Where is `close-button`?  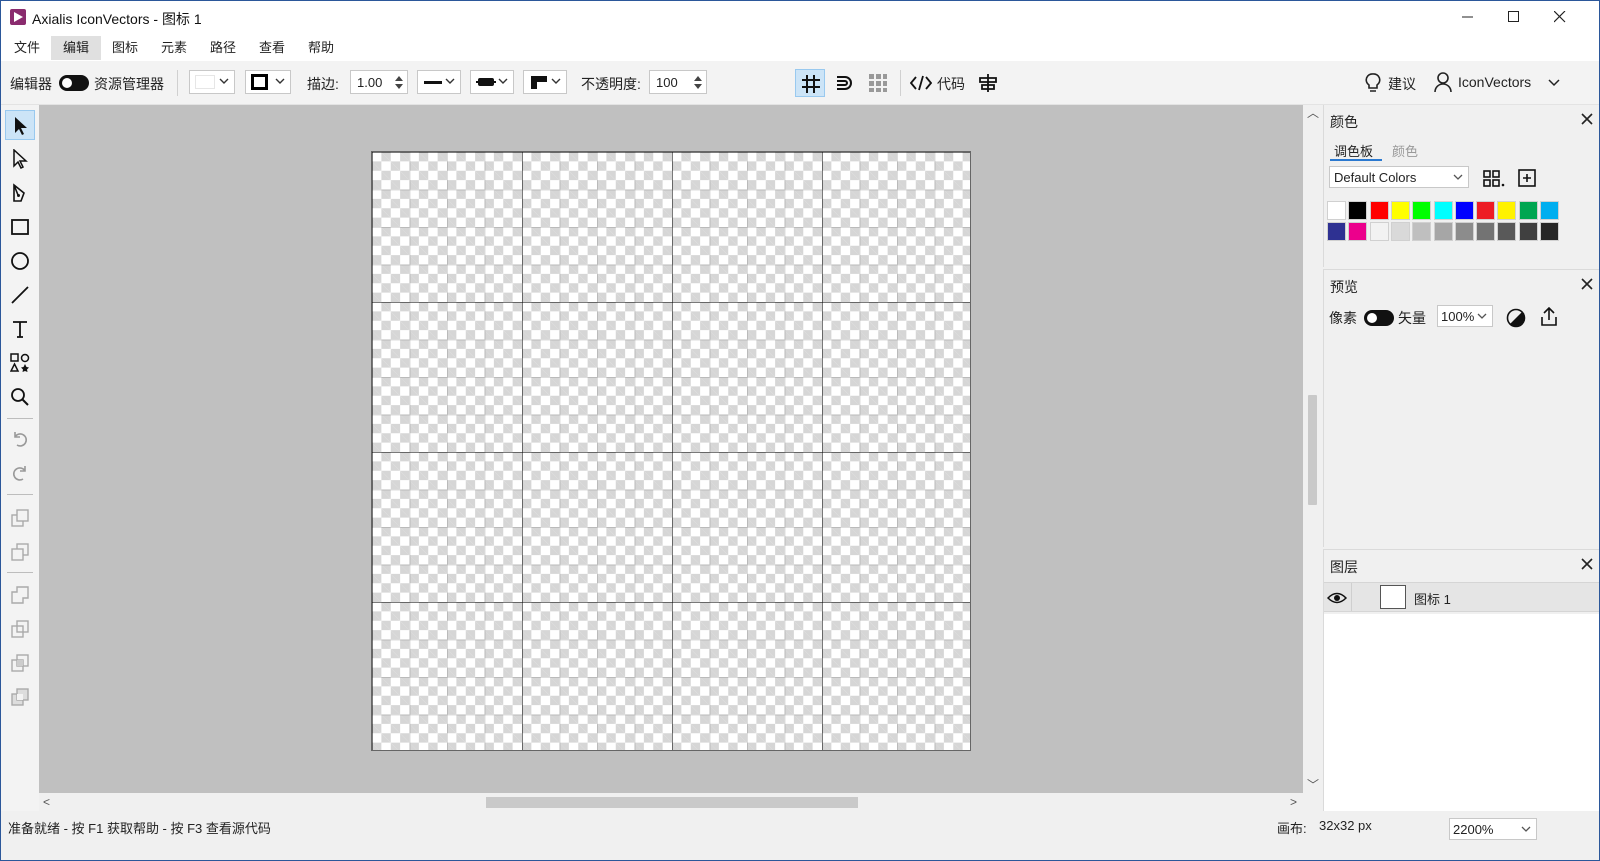
close-button is located at coordinates (1560, 17).